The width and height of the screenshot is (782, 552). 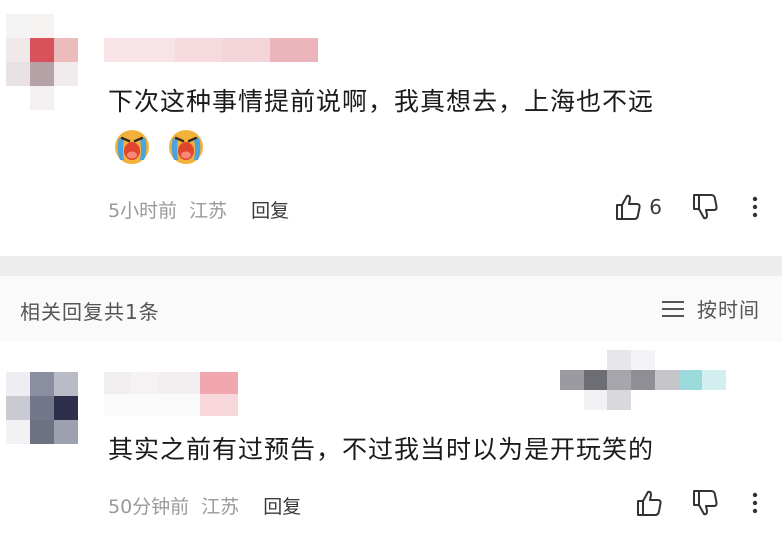 I want to click on sort-by-time-button: 按时间, so click(x=710, y=308).